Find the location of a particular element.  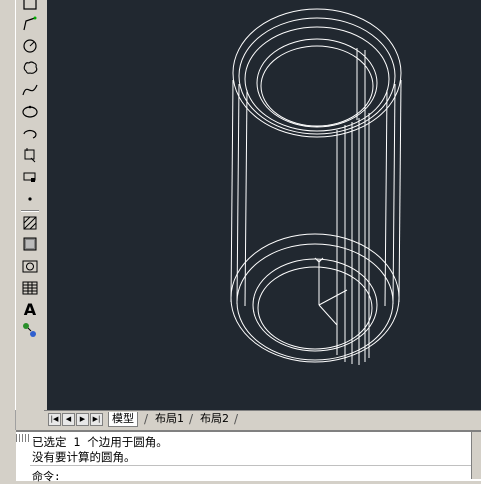

polyline-icon is located at coordinates (30, 24).